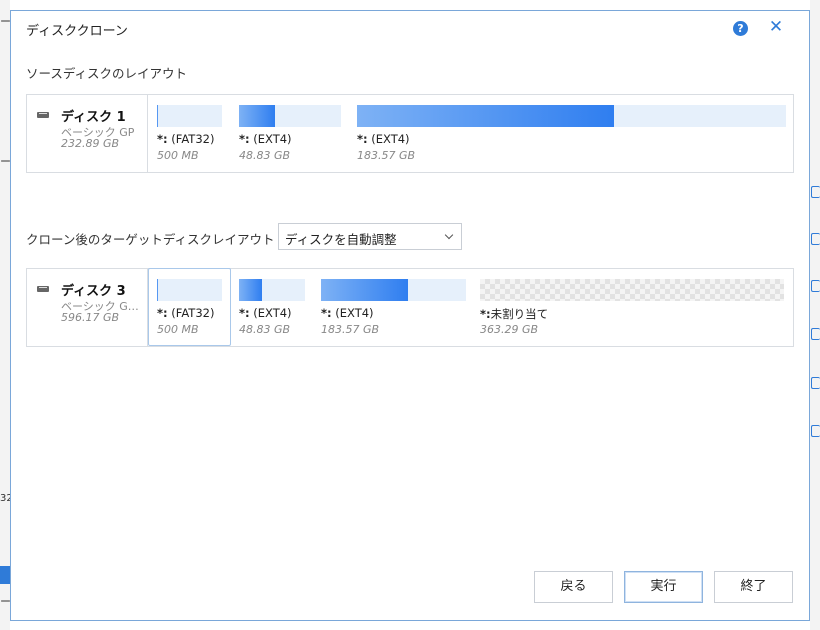 The height and width of the screenshot is (630, 820). I want to click on layout-mode-select: ディスクを自動調整, so click(370, 236).